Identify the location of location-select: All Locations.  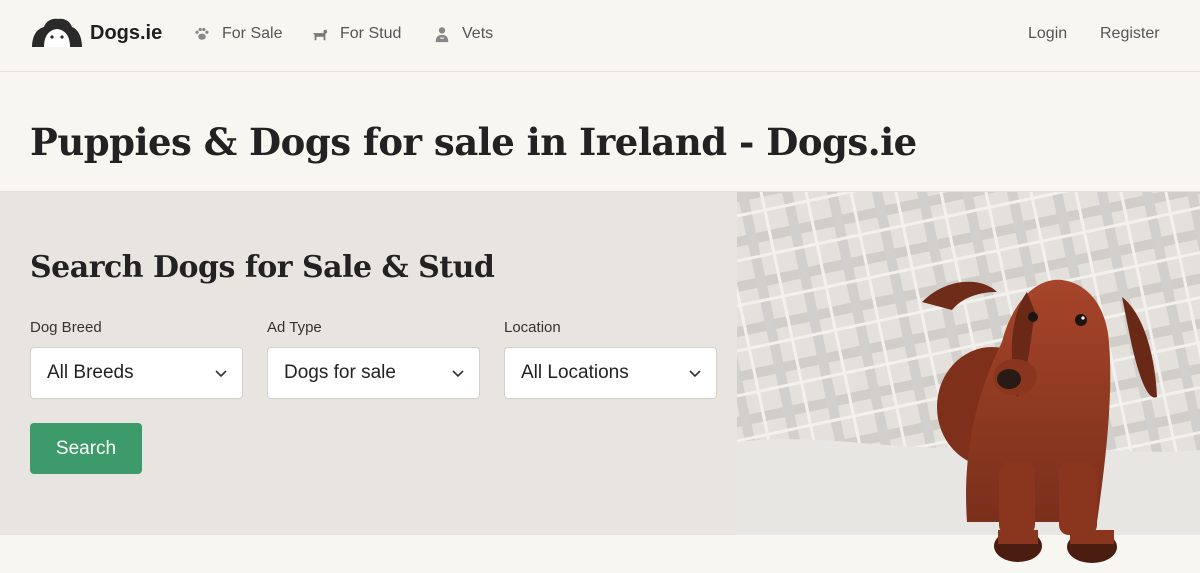
(610, 373).